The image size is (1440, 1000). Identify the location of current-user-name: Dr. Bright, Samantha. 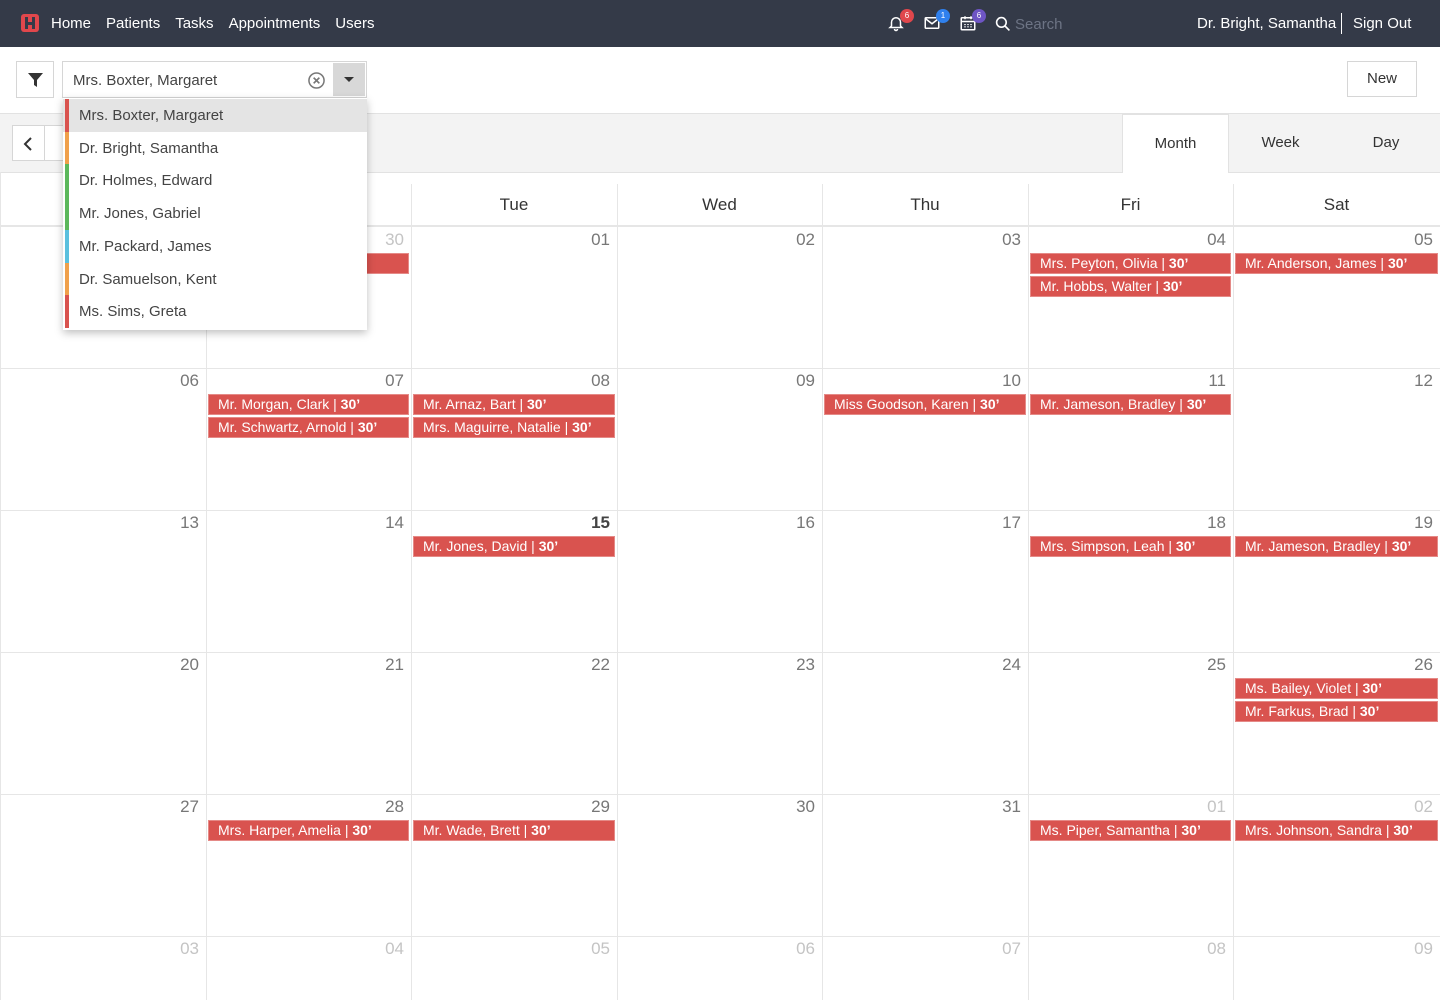
(1266, 23).